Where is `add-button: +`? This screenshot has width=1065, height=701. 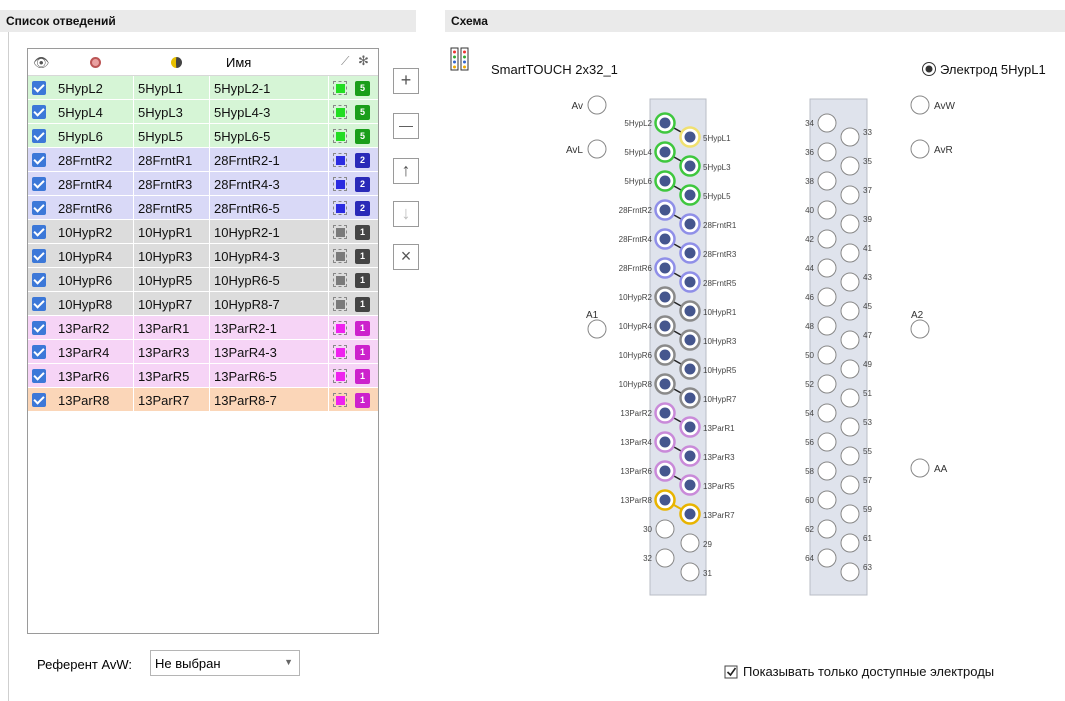
add-button: + is located at coordinates (406, 81).